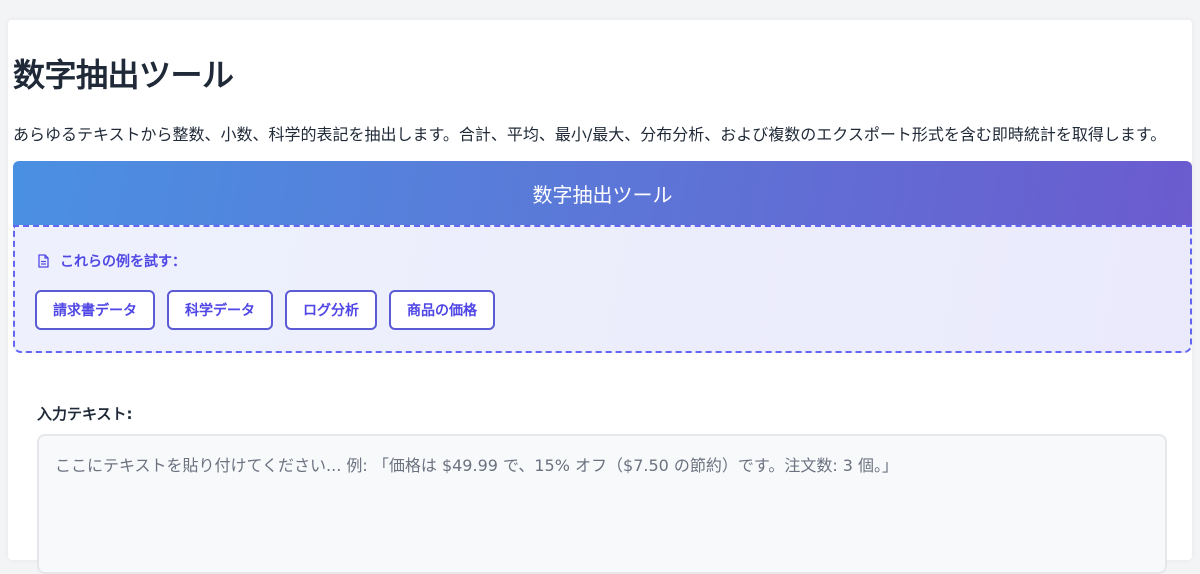 The width and height of the screenshot is (1200, 574). I want to click on example-buttons: 請求書データ 科学データ ログ分析 商品の価格, so click(265, 310).